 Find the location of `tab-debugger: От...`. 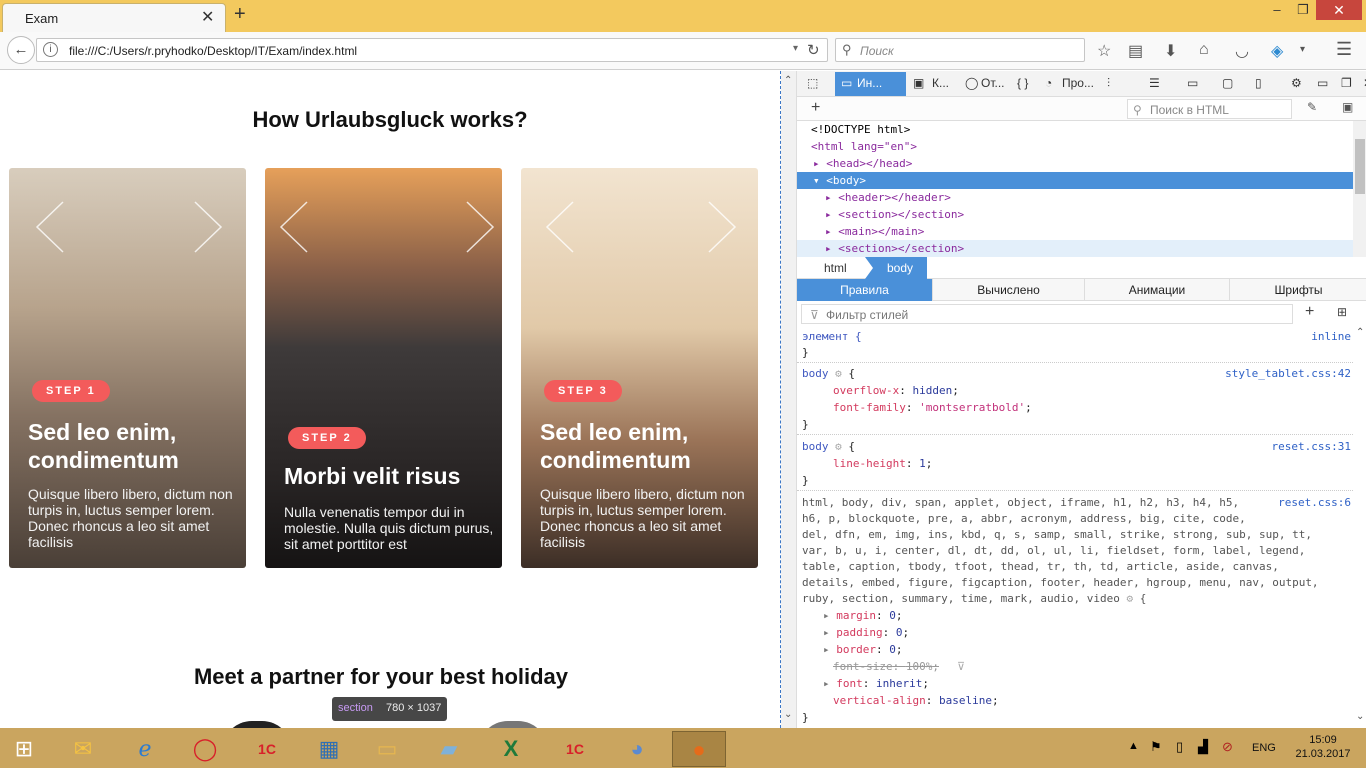

tab-debugger: От... is located at coordinates (993, 83).